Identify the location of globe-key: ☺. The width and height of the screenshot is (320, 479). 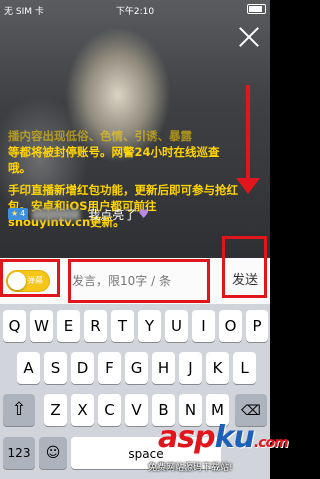
(53, 453).